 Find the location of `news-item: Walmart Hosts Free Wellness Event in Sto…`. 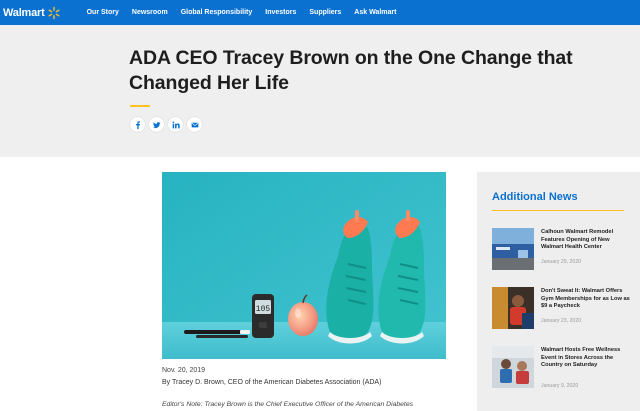

news-item: Walmart Hosts Free Wellness Event in Sto… is located at coordinates (562, 371).